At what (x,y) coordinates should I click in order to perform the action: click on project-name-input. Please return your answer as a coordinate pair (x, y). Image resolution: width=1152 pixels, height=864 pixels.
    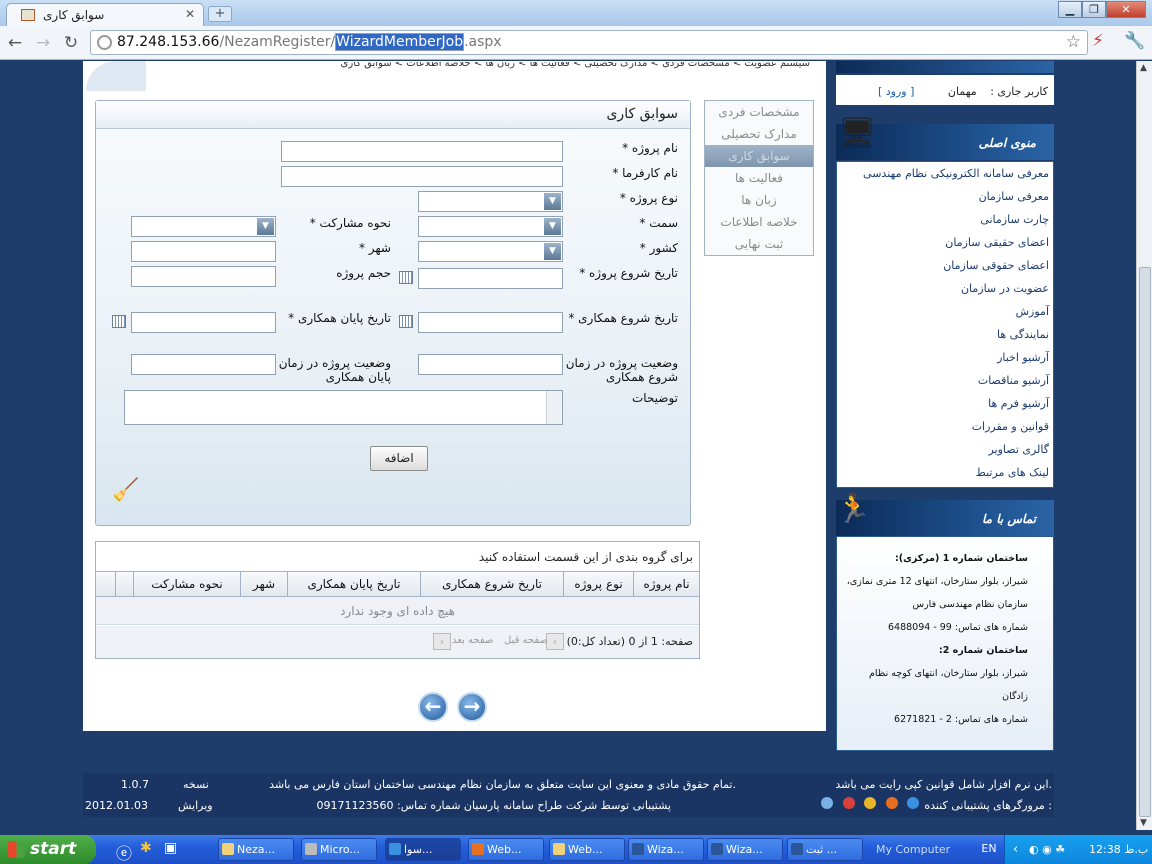
    Looking at the image, I should click on (422, 151).